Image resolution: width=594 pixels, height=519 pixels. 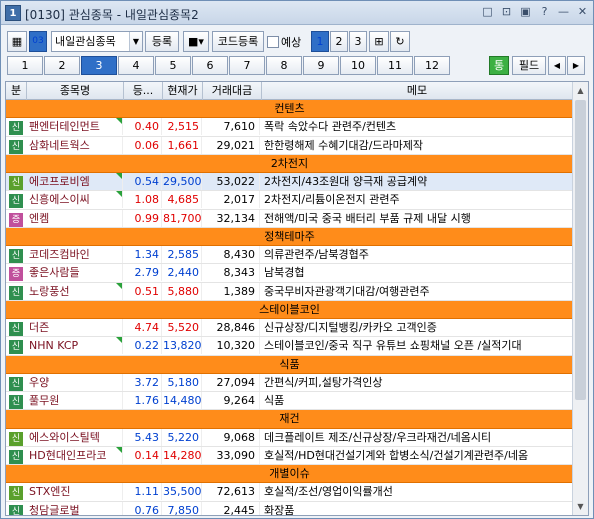 I want to click on current-price: 2,440, so click(x=182, y=273).